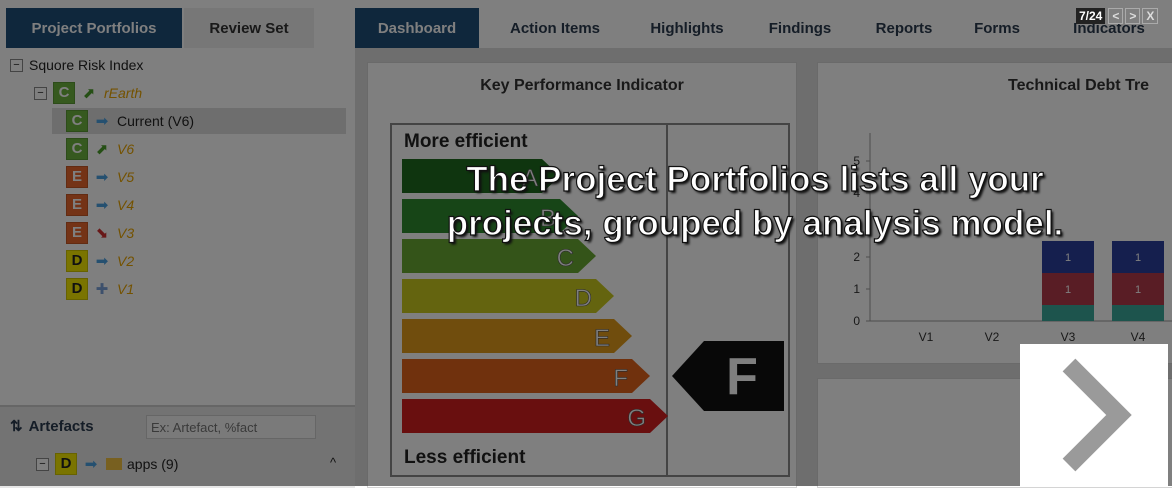 This screenshot has height=488, width=1172. What do you see at coordinates (1133, 16) in the screenshot?
I see `tour-next-small-button: >` at bounding box center [1133, 16].